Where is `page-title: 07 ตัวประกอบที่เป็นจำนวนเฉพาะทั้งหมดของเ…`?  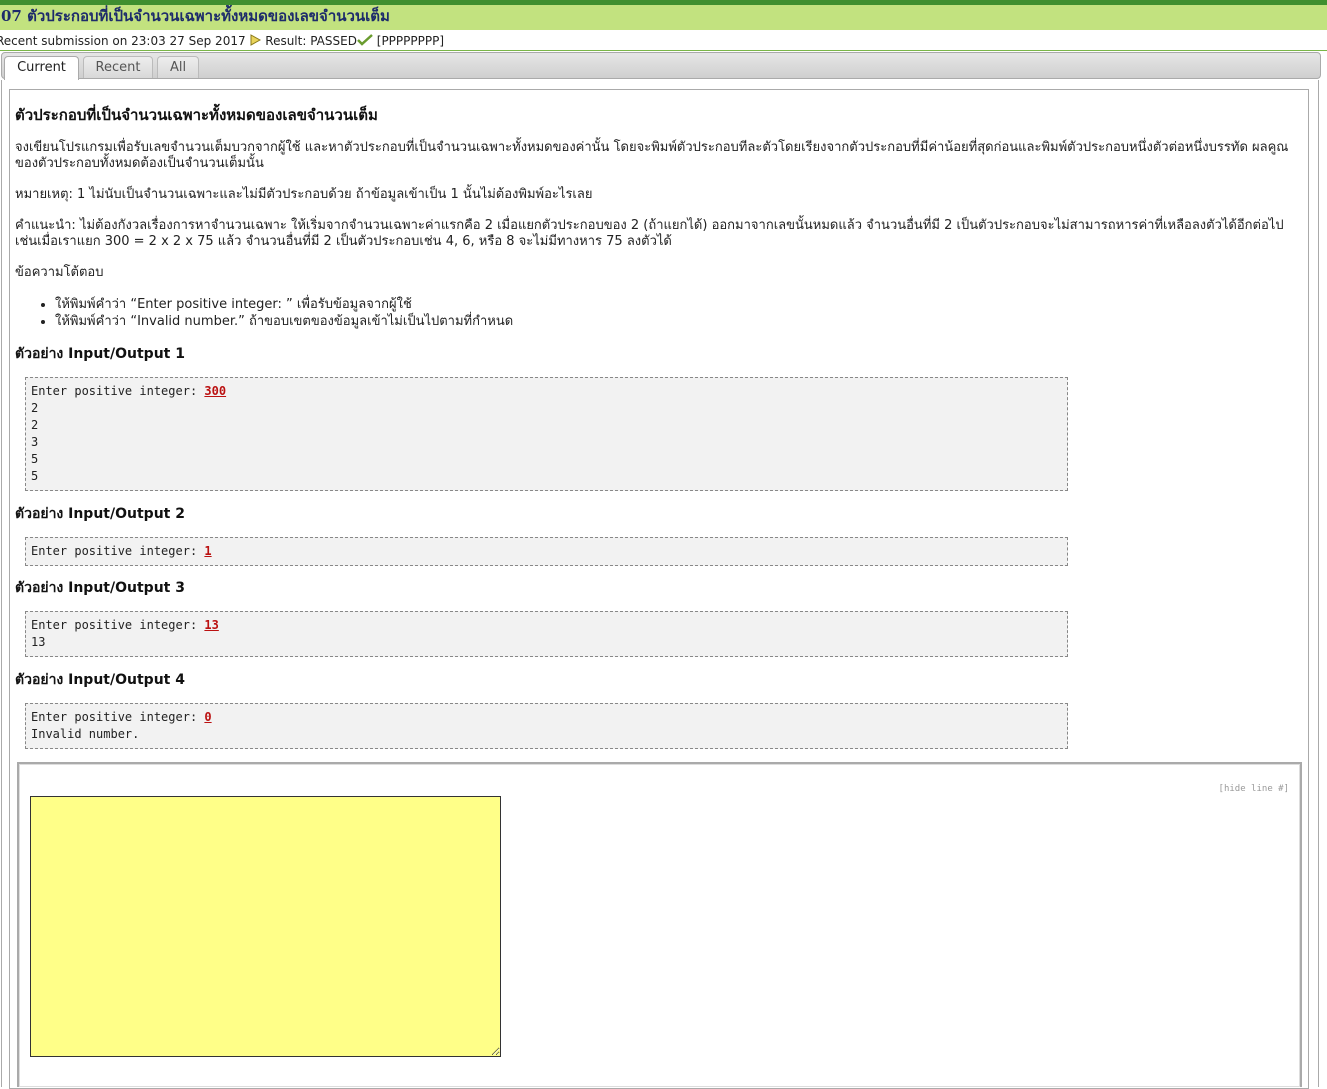
page-title: 07 ตัวประกอบที่เป็นจำนวนเฉพาะทั้งหมดของเ… is located at coordinates (663, 17).